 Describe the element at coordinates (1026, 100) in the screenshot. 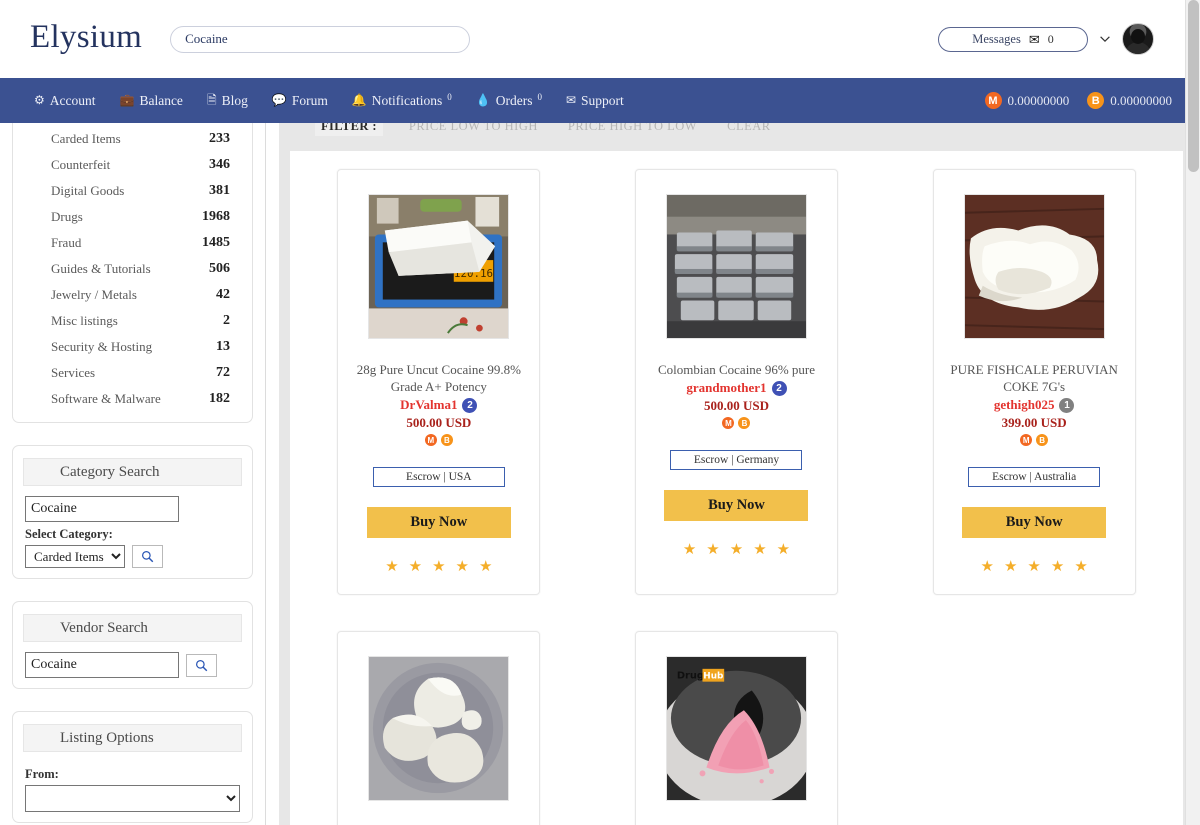

I see `monero-balance: M 0.00000000` at that location.